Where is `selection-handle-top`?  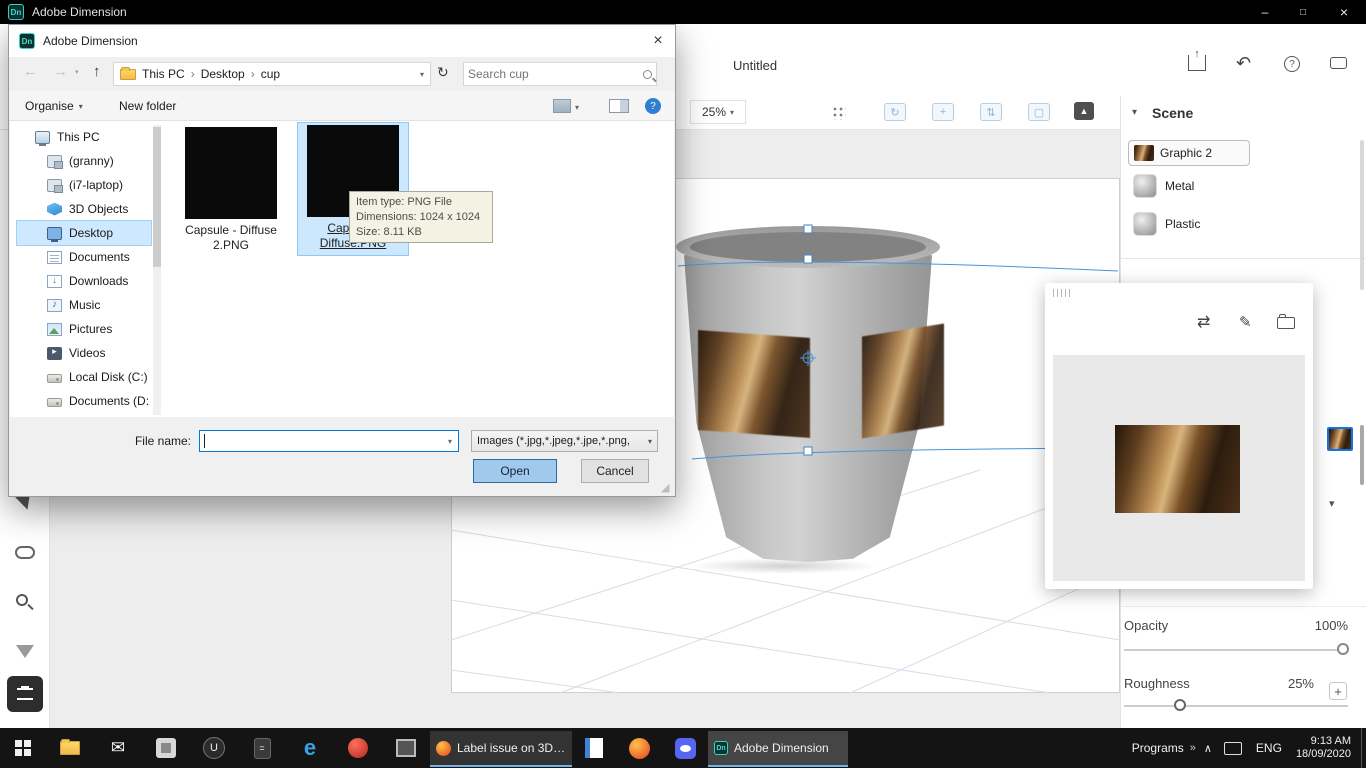 selection-handle-top is located at coordinates (808, 229).